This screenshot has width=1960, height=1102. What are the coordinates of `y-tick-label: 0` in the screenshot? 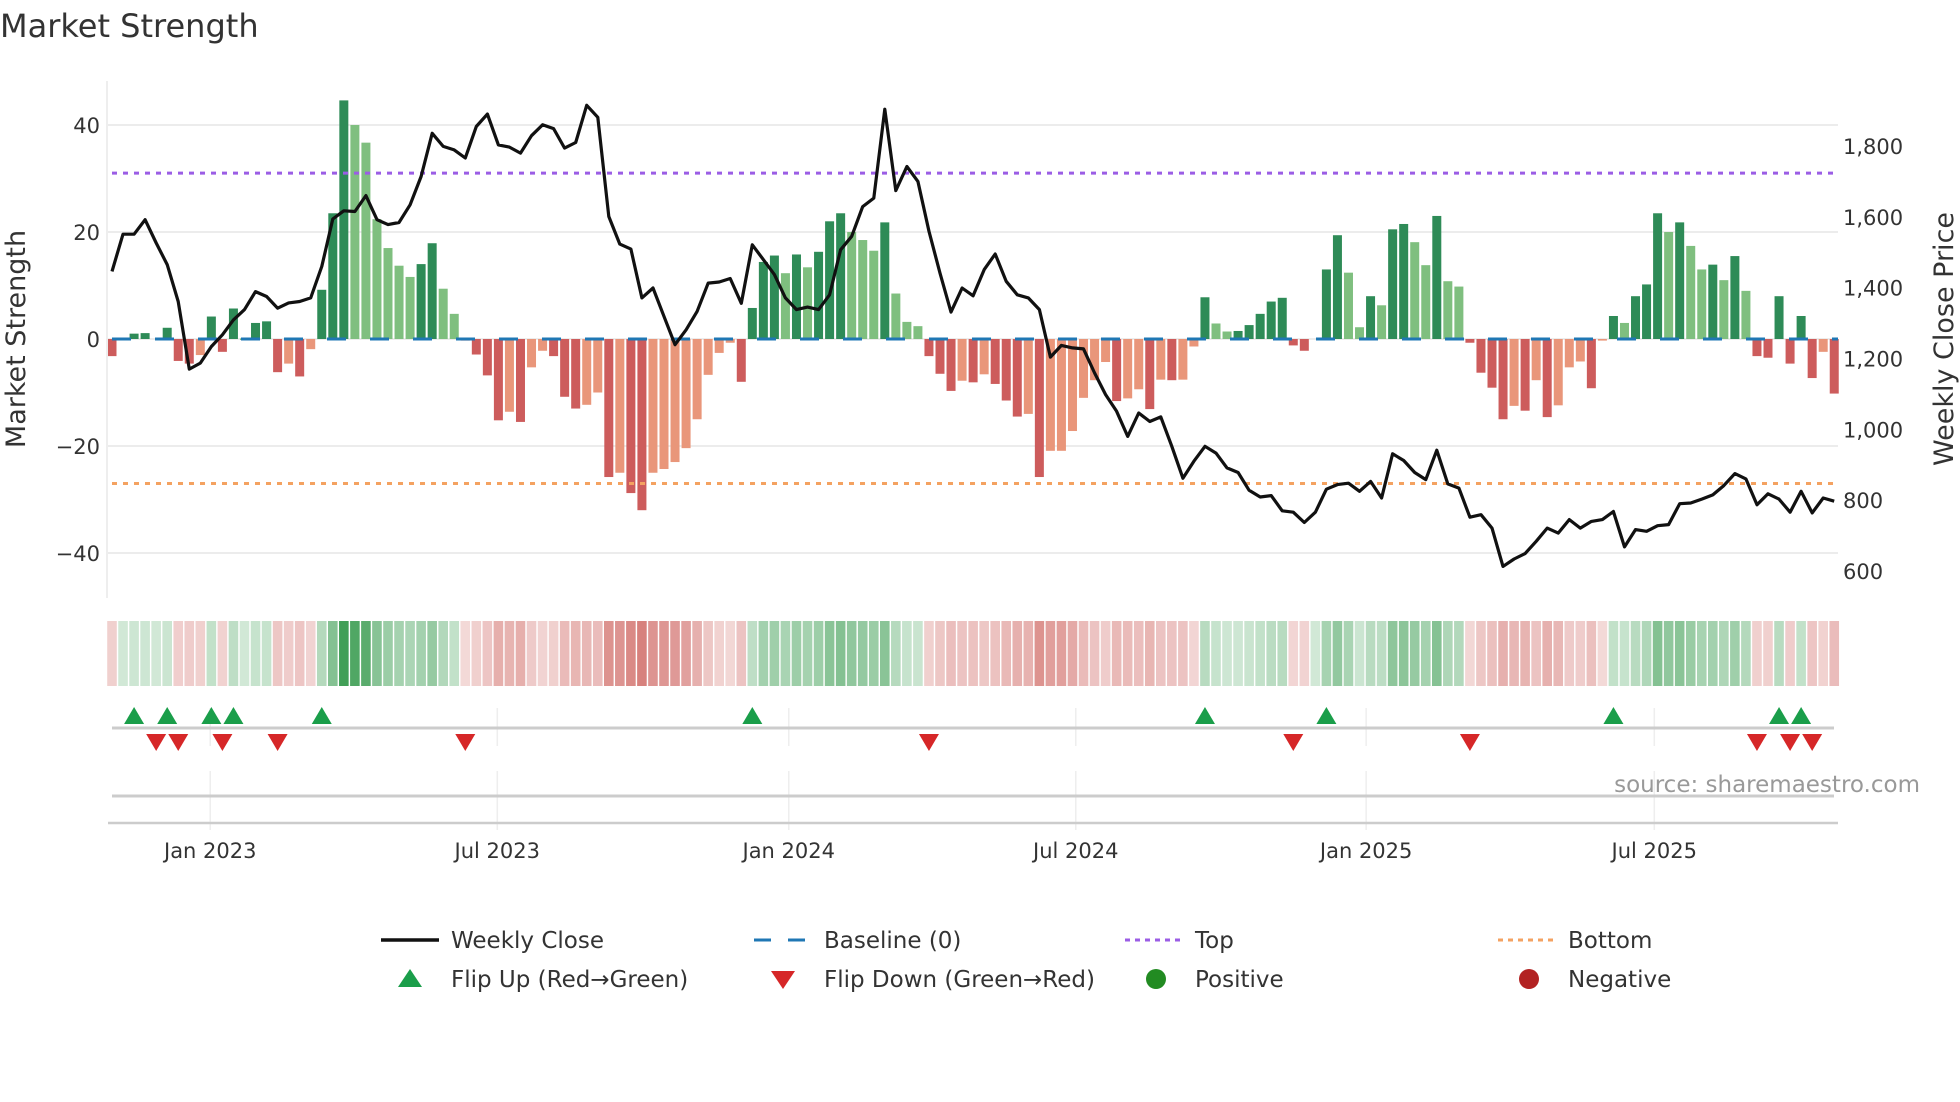 It's located at (93, 340).